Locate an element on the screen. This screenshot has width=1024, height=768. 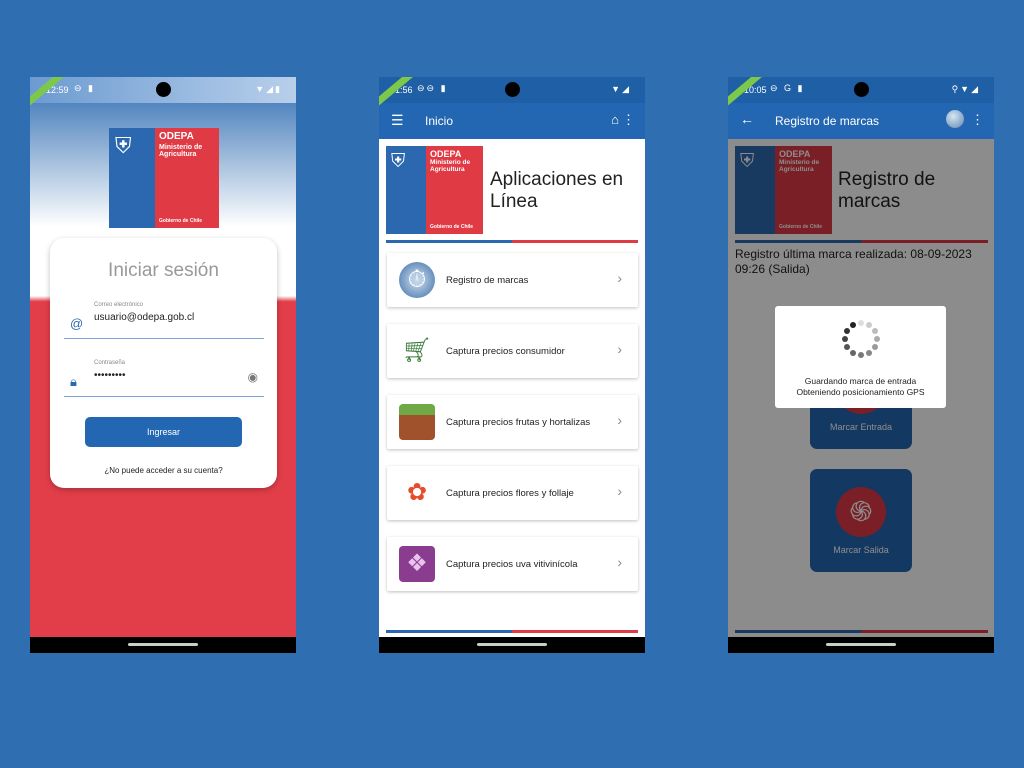
notification-icons: ⊖⊖ ▮ is located at coordinates (432, 88).